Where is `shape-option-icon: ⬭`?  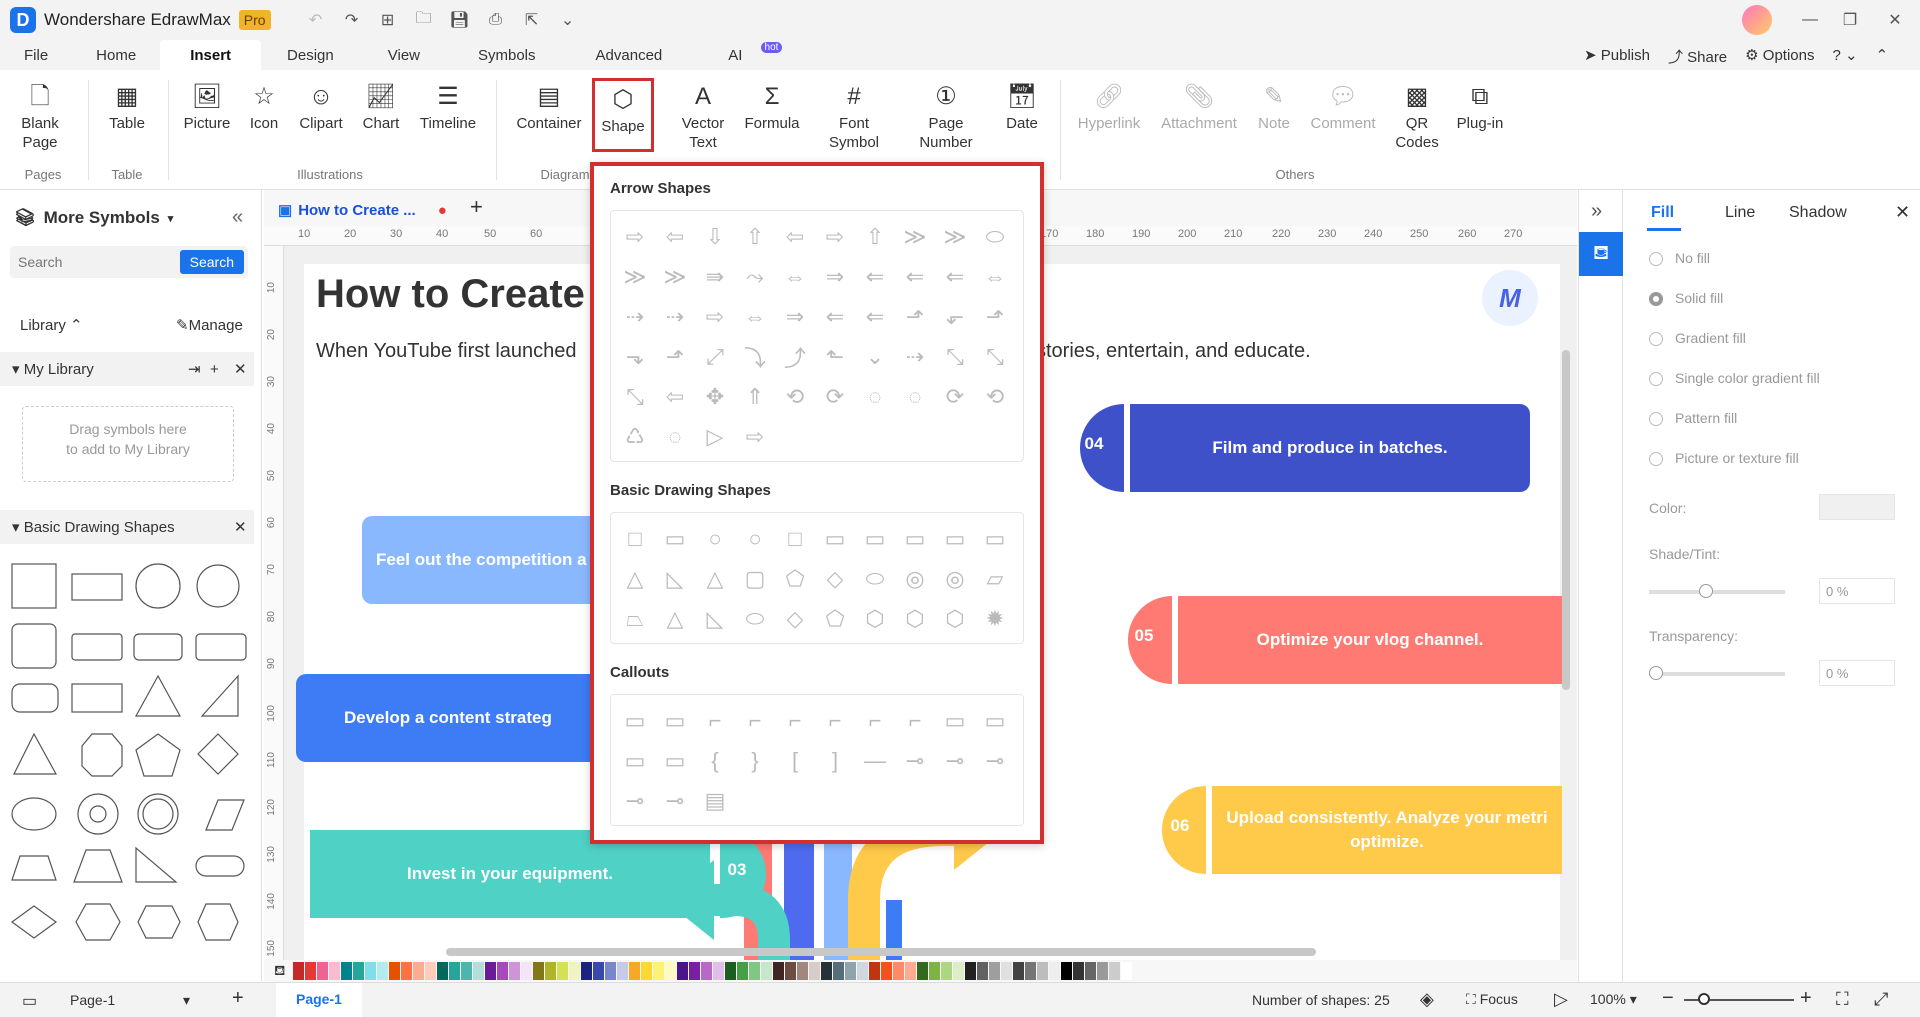 shape-option-icon: ⬭ is located at coordinates (995, 237).